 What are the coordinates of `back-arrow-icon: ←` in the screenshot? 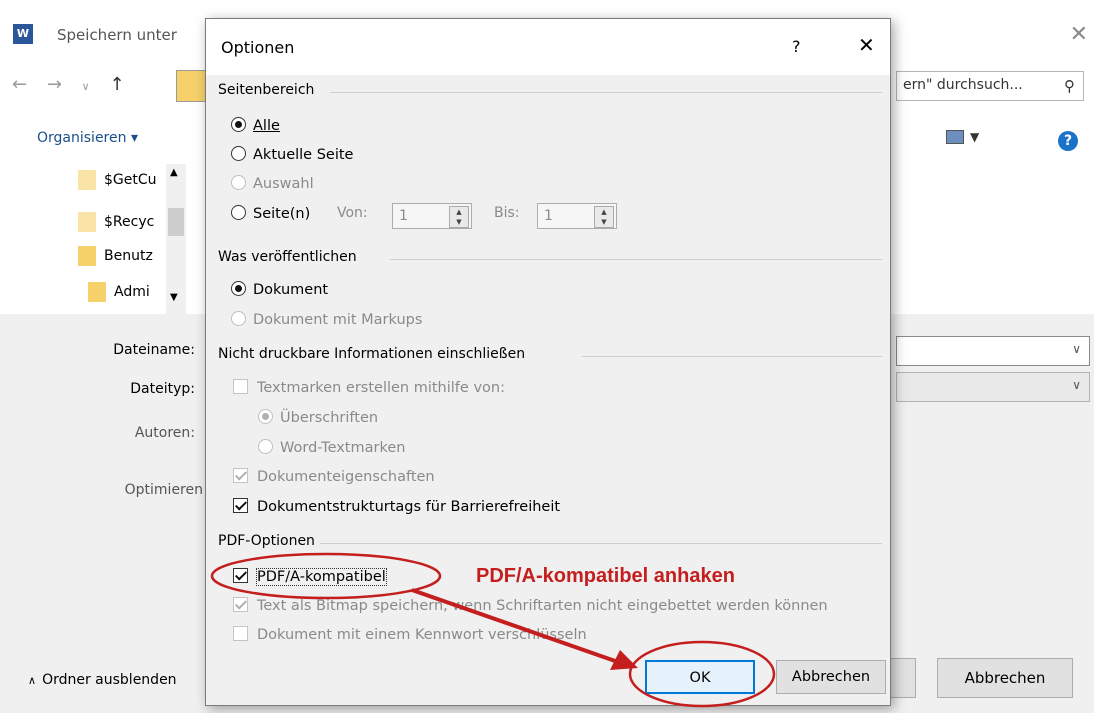 It's located at (19, 84).